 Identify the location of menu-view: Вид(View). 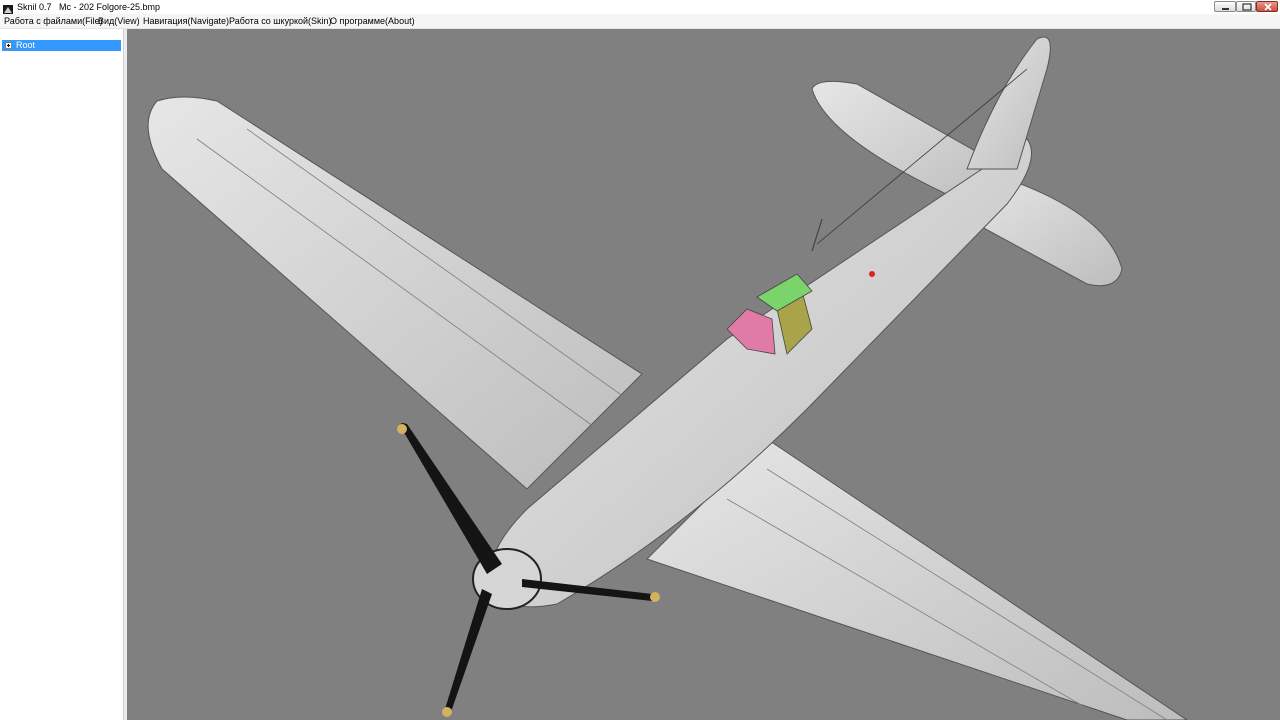
(119, 21).